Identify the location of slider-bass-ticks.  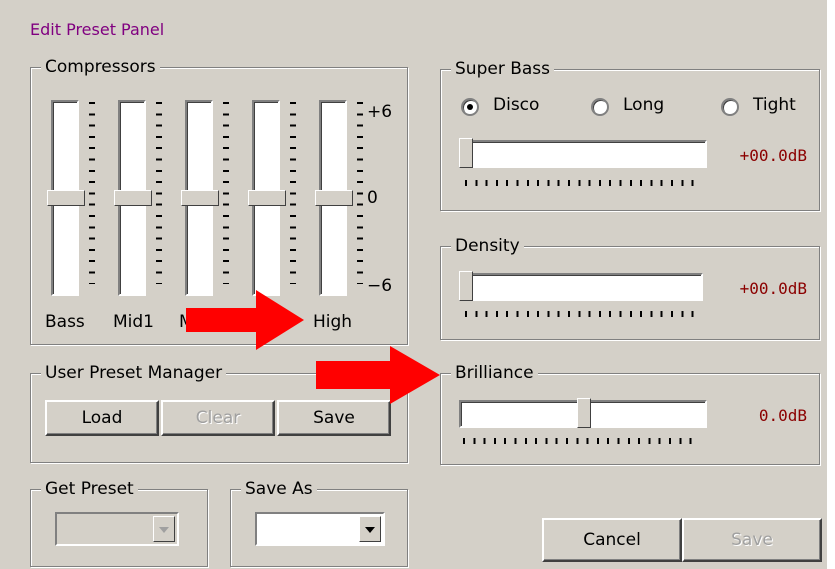
(92, 193).